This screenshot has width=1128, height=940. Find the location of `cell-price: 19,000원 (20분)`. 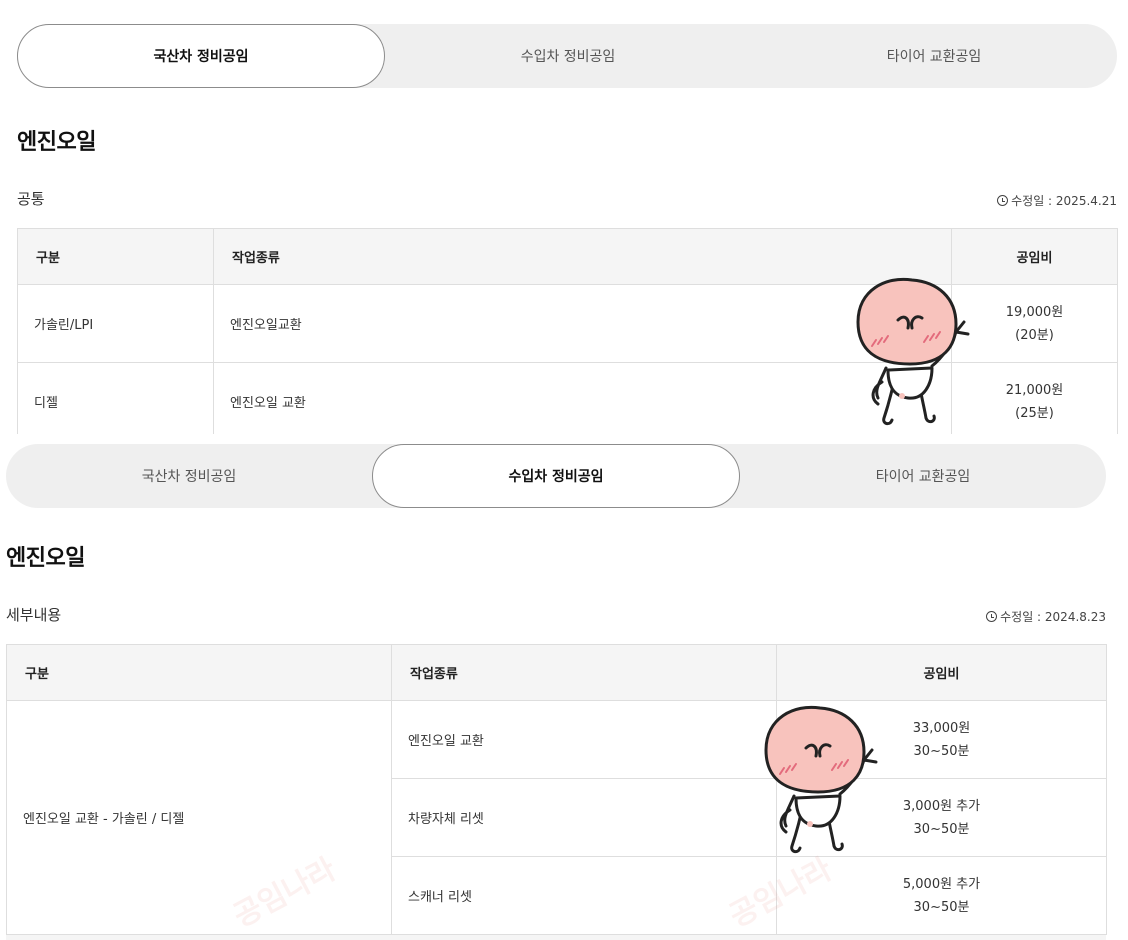

cell-price: 19,000원 (20분) is located at coordinates (1034, 323).